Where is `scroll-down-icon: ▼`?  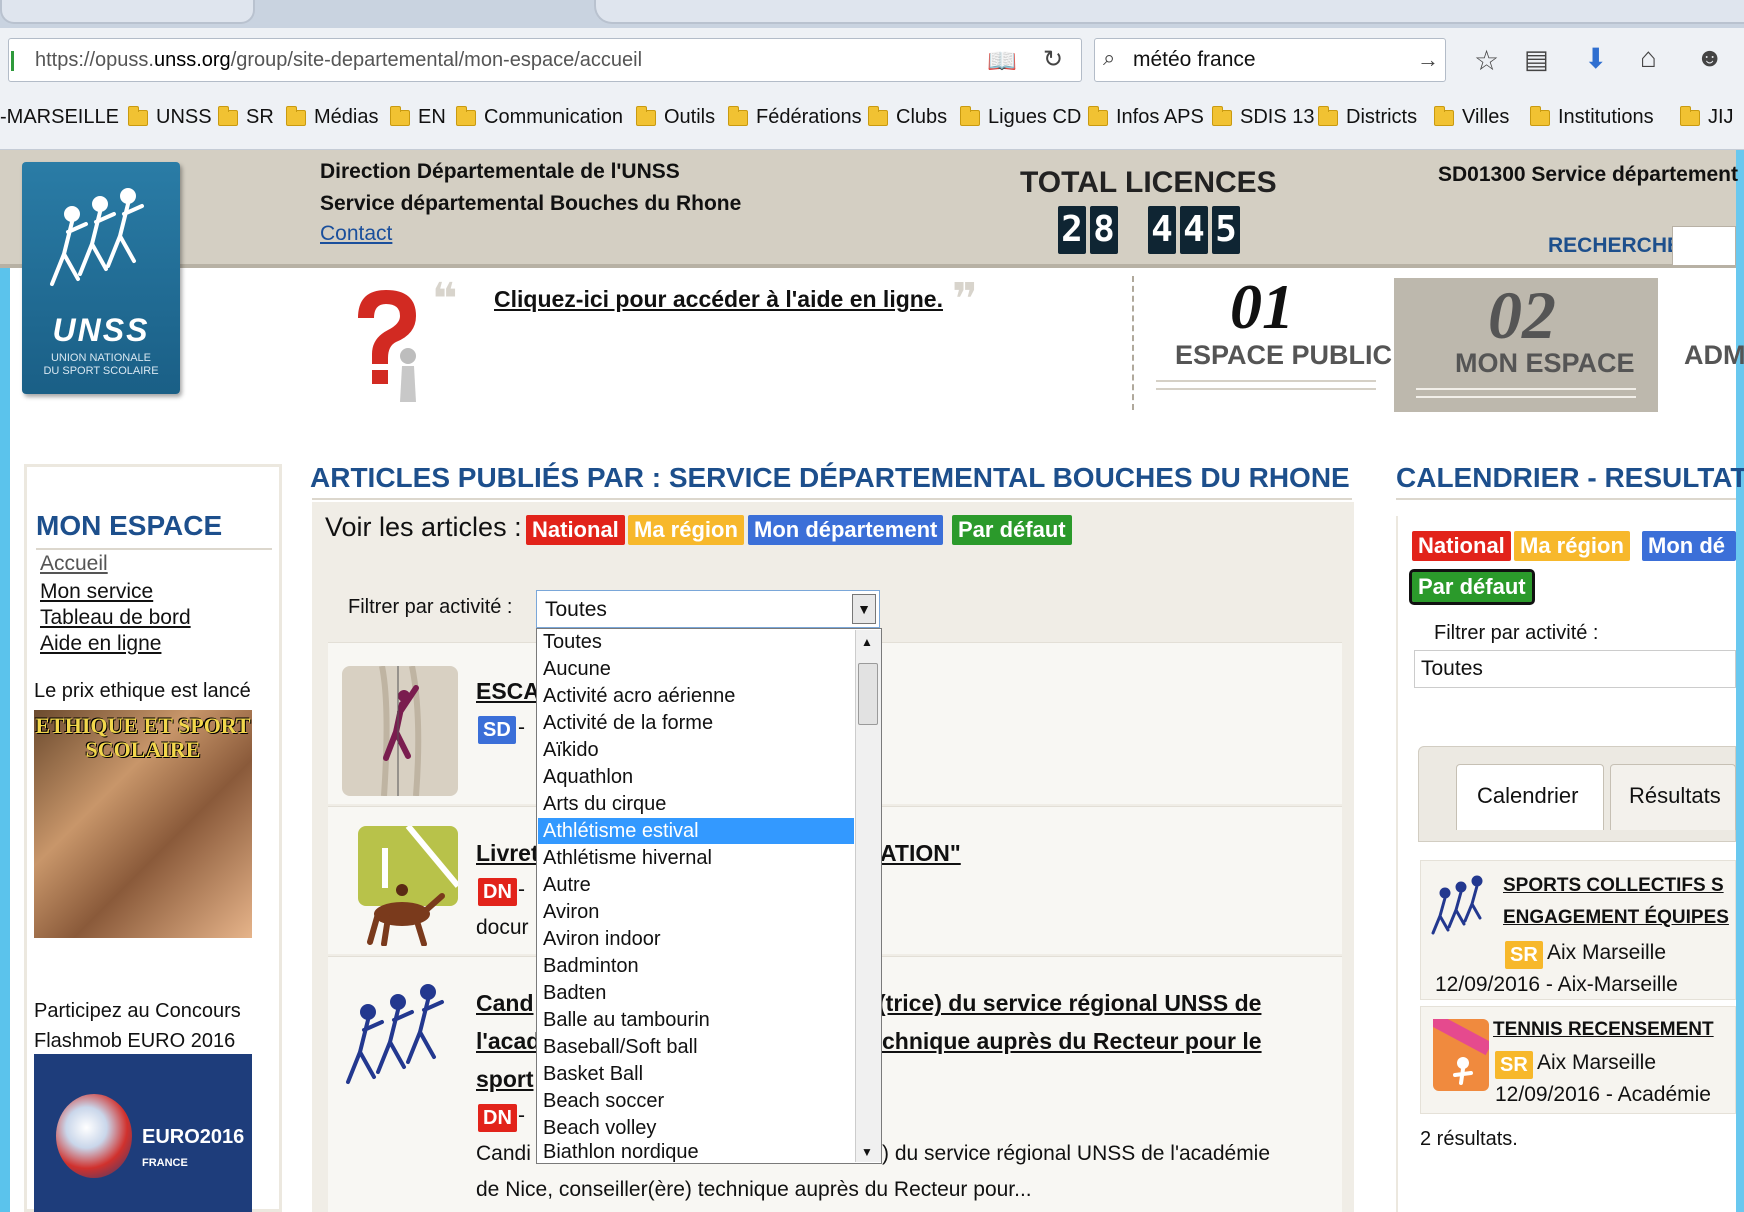 scroll-down-icon: ▼ is located at coordinates (867, 1152).